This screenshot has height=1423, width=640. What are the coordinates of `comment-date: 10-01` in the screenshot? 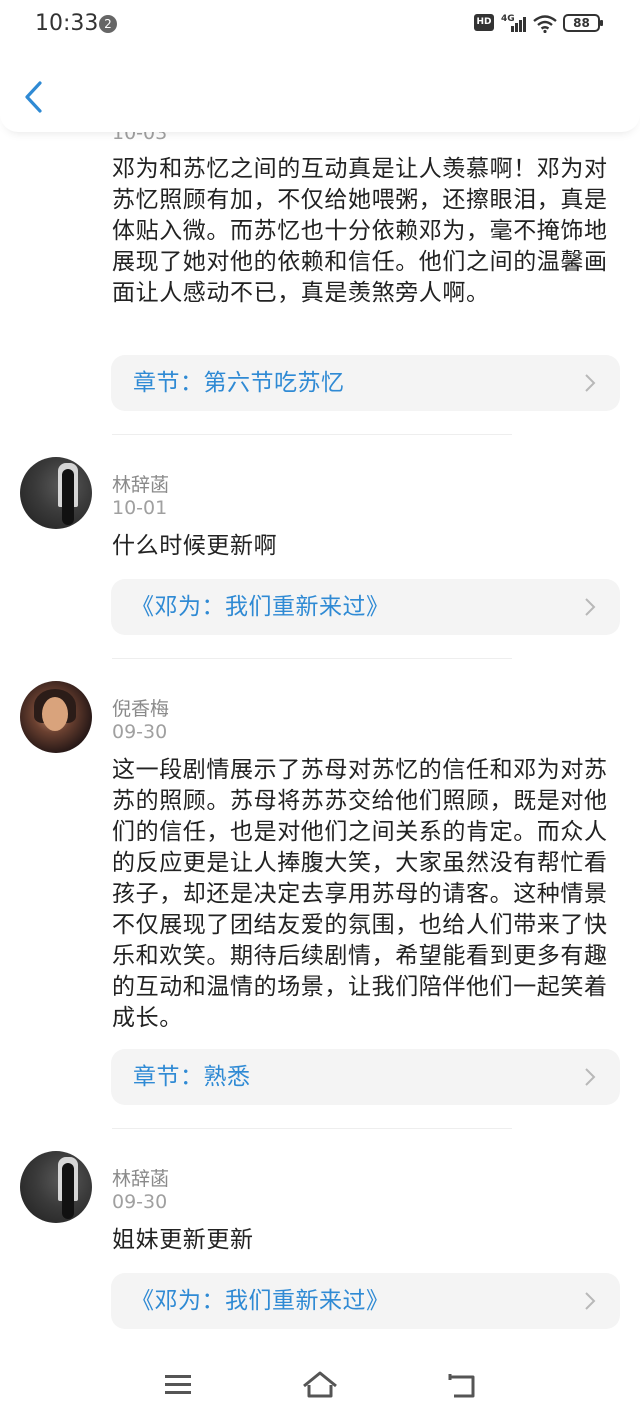 It's located at (140, 508).